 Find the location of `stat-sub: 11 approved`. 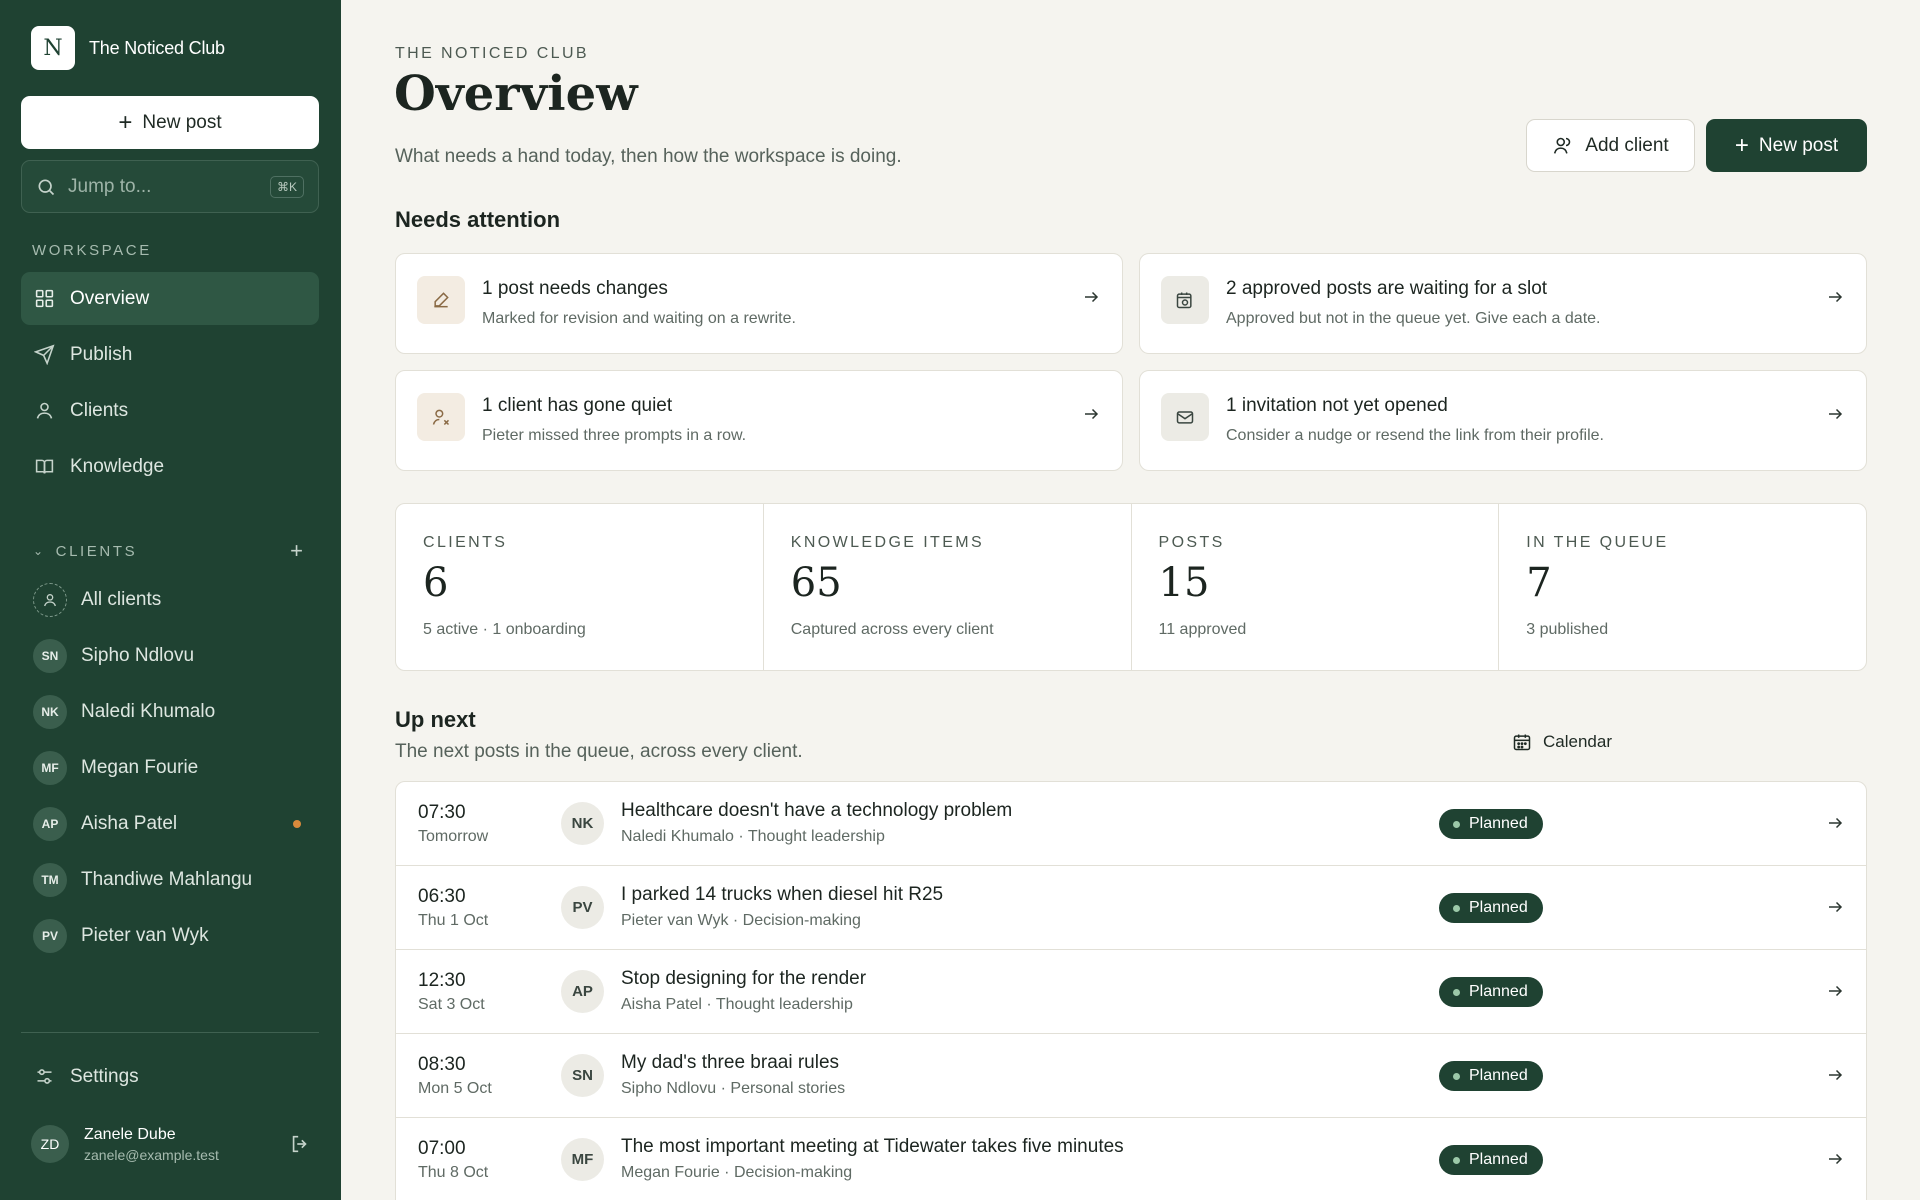

stat-sub: 11 approved is located at coordinates (1202, 629).